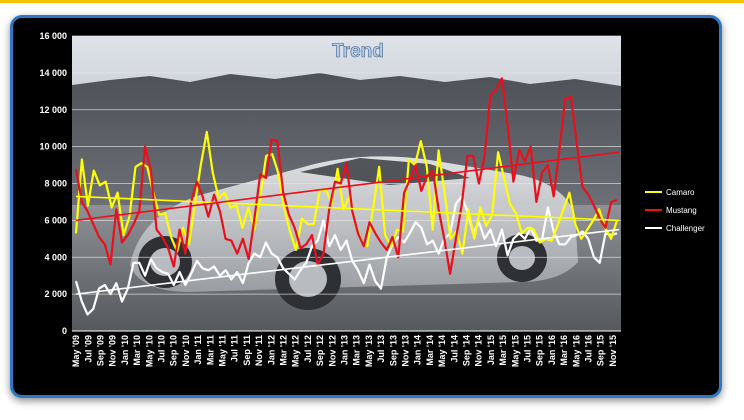  I want to click on x-tick-label: Nov '11, so click(259, 350).